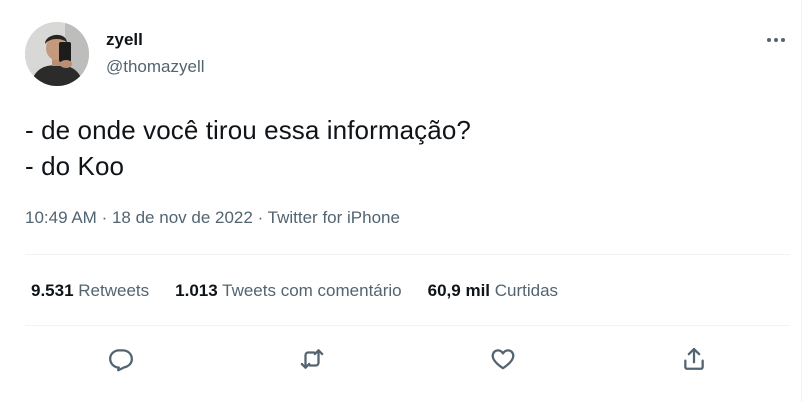  I want to click on avatar, so click(57, 54).